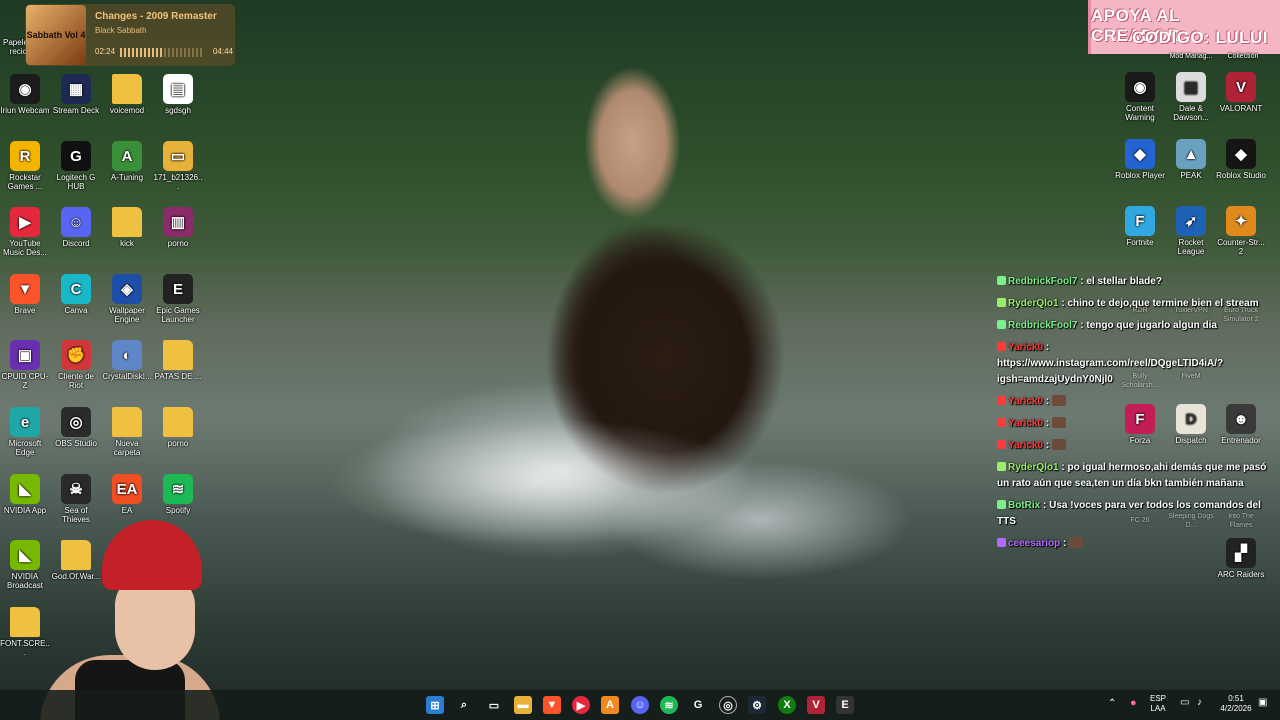 This screenshot has width=1280, height=720. I want to click on clock-time: 0:51, so click(1236, 698).